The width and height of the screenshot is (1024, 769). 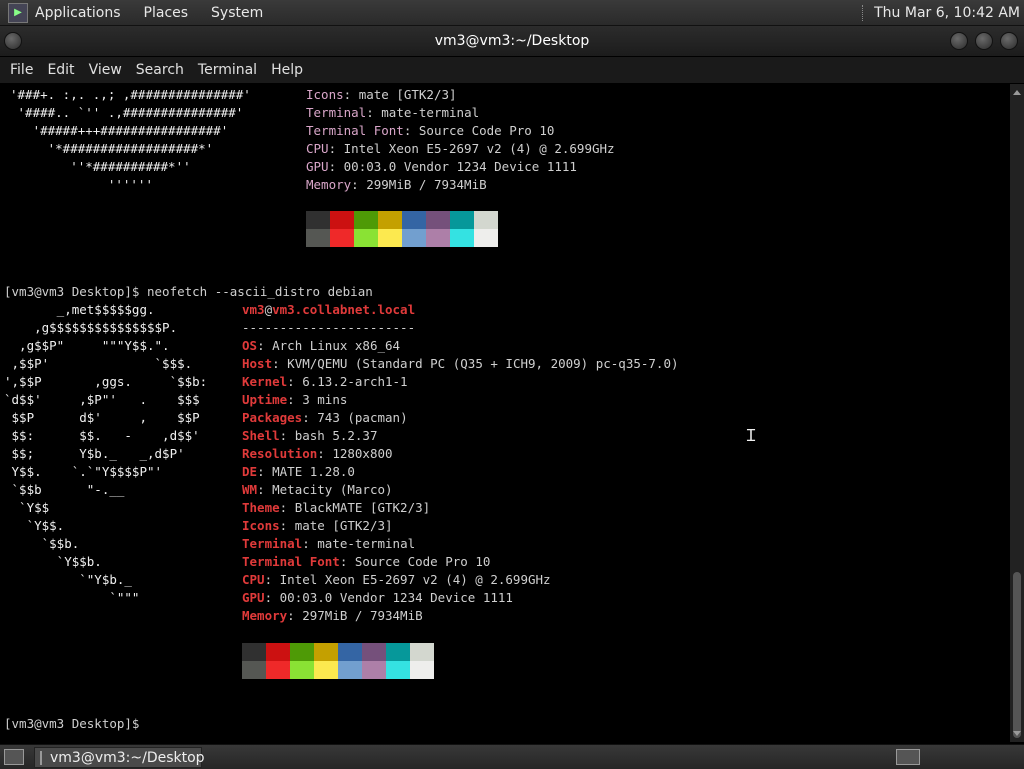 I want to click on info-row: Kernel: 6.13.2-arch1-1, so click(x=325, y=381).